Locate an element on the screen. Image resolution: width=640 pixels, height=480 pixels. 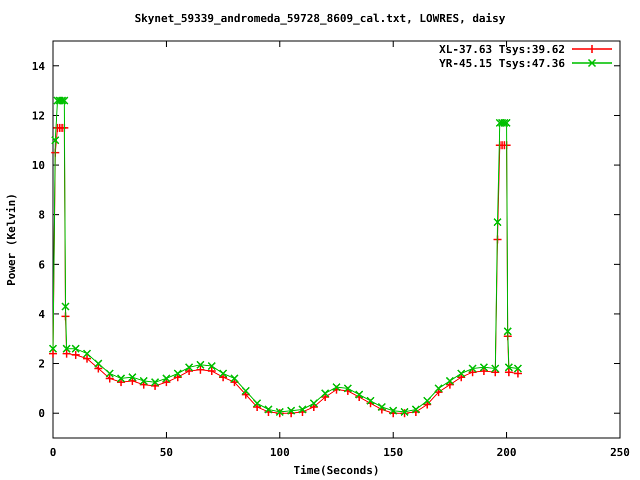
x-tick-label: 50 is located at coordinates (167, 452).